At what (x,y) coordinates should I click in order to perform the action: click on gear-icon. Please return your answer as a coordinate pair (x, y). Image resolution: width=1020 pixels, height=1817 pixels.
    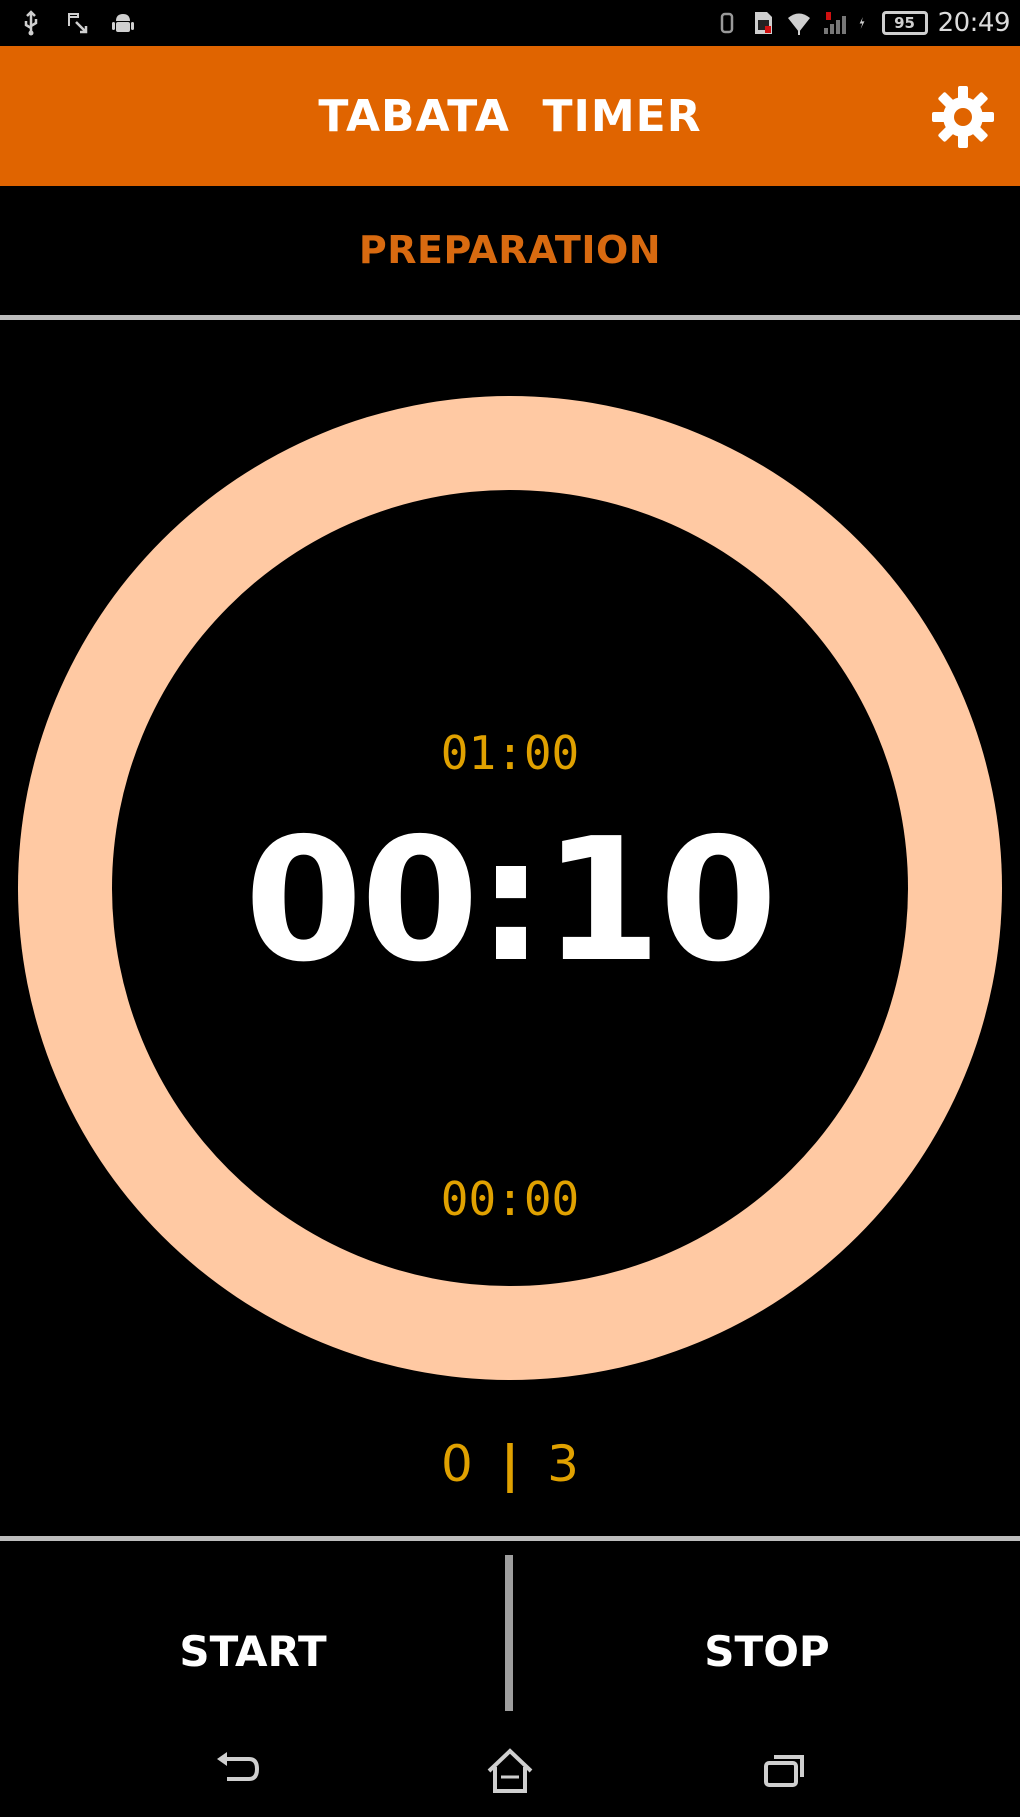
    Looking at the image, I should click on (963, 117).